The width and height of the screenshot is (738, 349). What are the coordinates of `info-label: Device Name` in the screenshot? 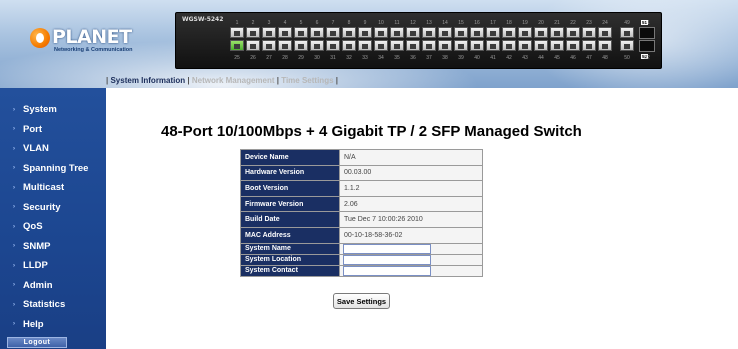 It's located at (290, 157).